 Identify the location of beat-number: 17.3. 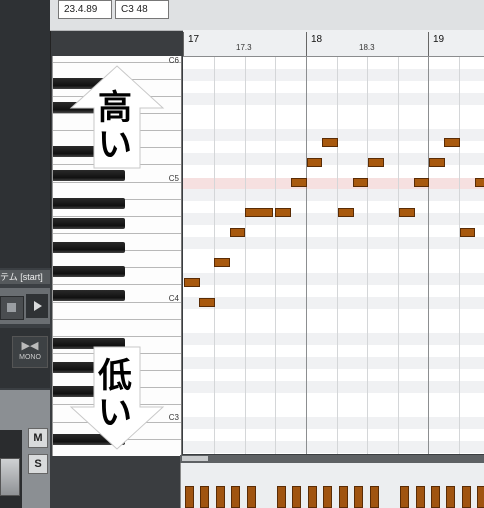
(244, 47).